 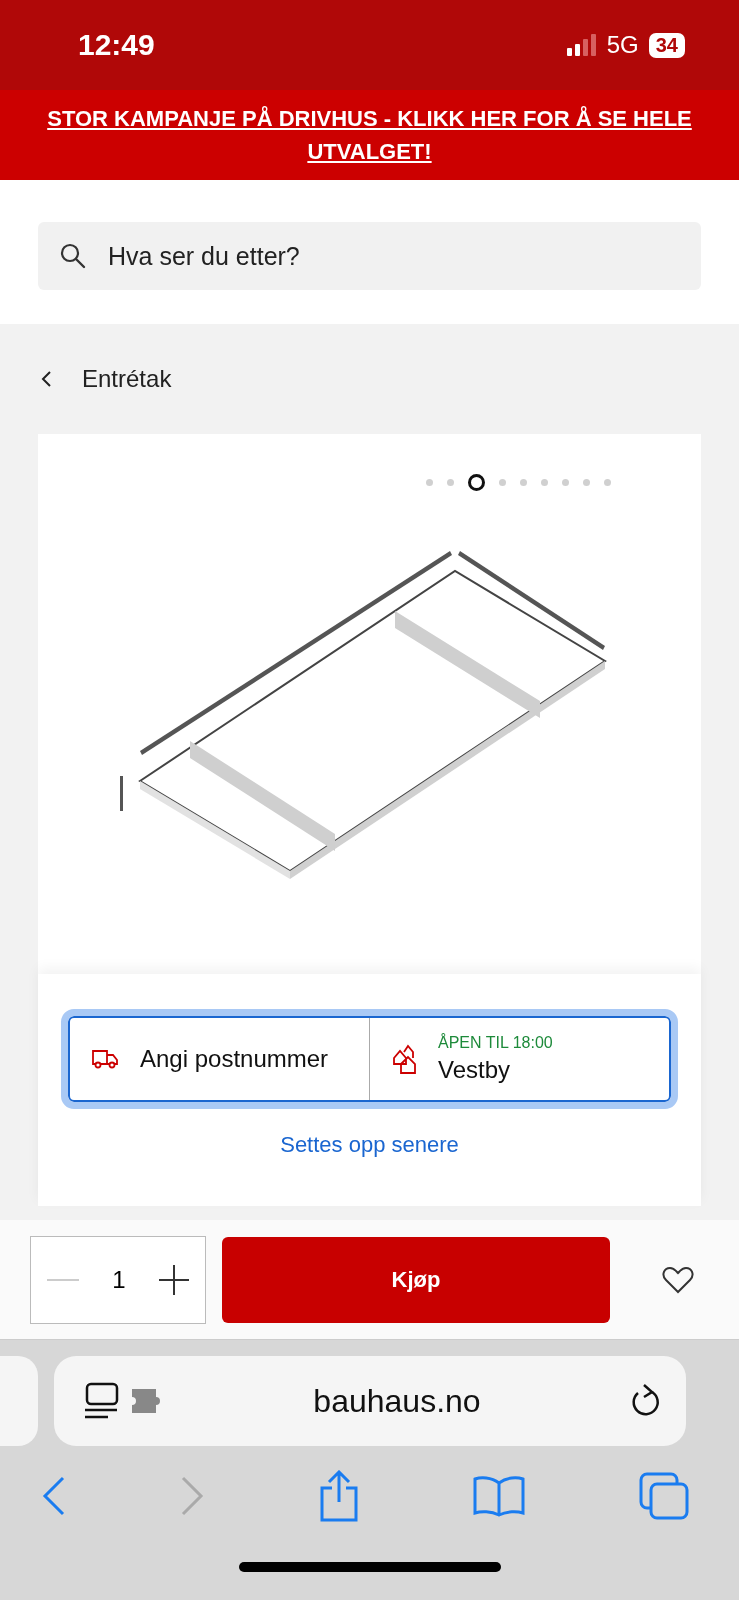 What do you see at coordinates (666, 45) in the screenshot?
I see `battery-level: 34` at bounding box center [666, 45].